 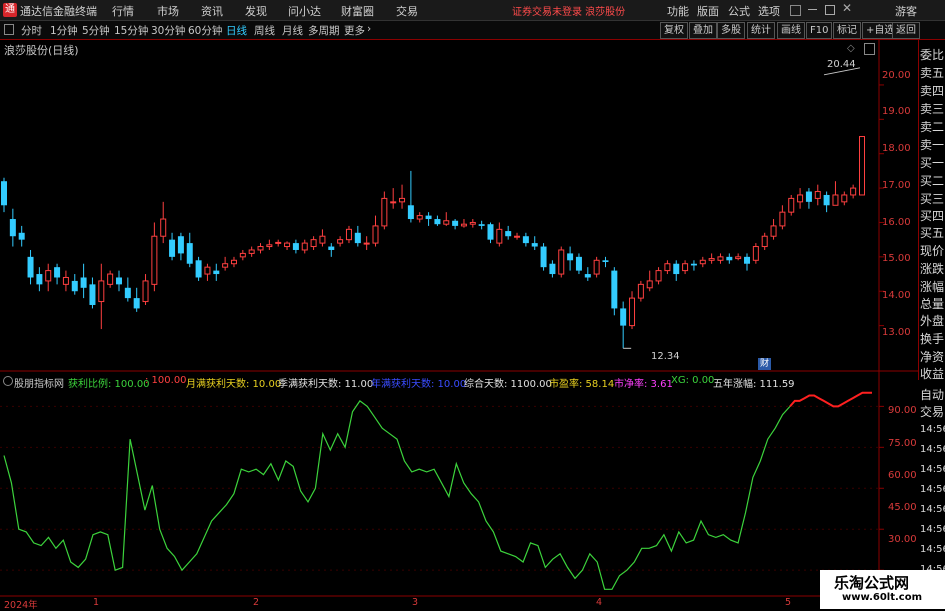 What do you see at coordinates (739, 11) in the screenshot?
I see `menu-gongshi: 公式` at bounding box center [739, 11].